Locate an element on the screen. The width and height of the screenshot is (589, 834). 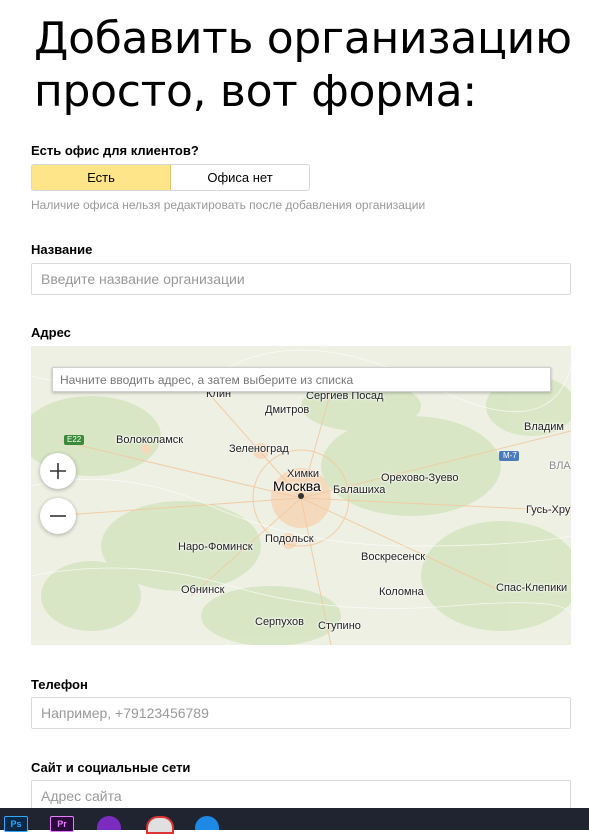
city-label: Ступино is located at coordinates (339, 626).